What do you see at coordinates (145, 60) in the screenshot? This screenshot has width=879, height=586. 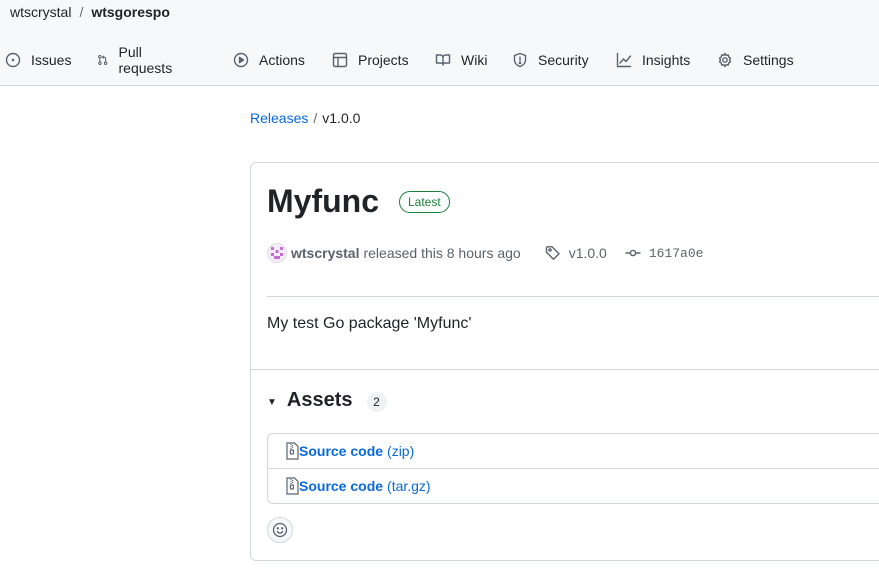 I see `tab-pull-requests-label: Pull requests` at bounding box center [145, 60].